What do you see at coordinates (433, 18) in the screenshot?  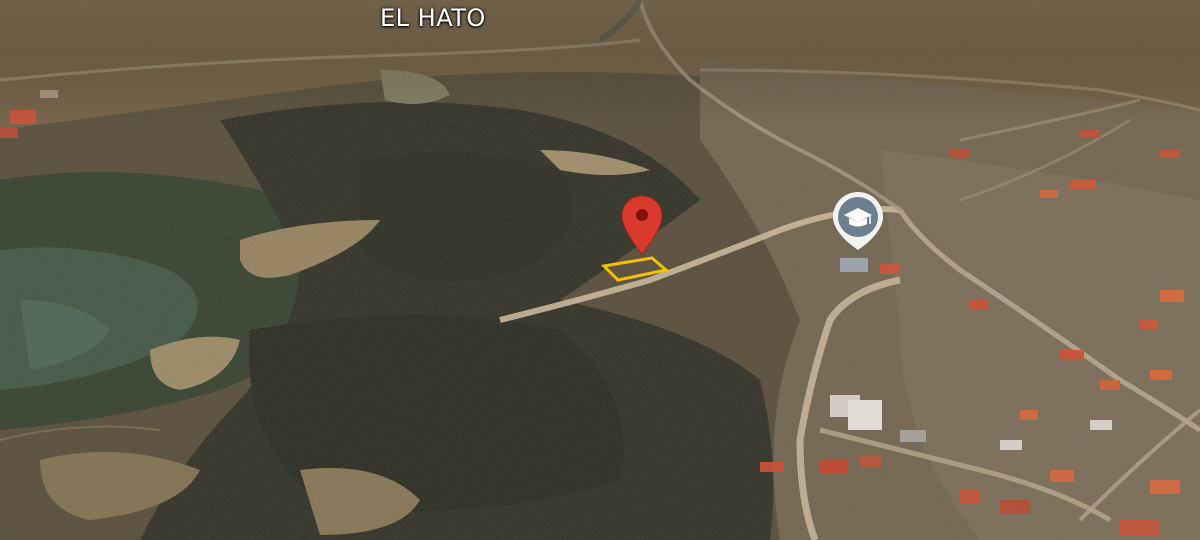 I see `place-label: EL HATO` at bounding box center [433, 18].